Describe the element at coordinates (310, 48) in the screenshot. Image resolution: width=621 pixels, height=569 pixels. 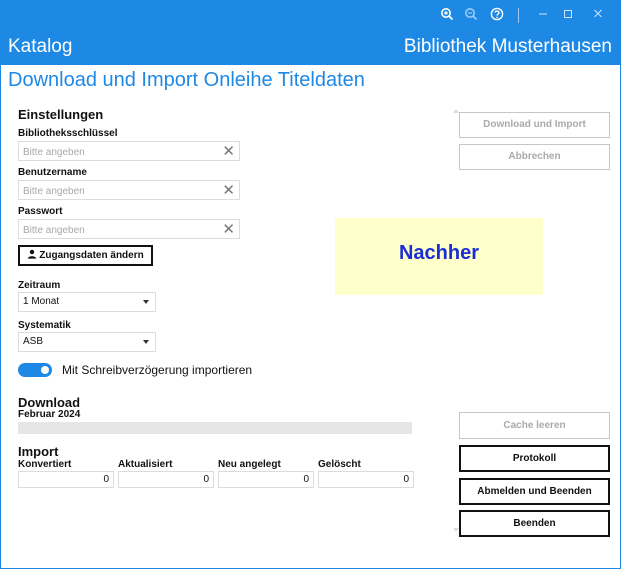
I see `app-header: Katalog Bibliothek Musterhausen` at that location.